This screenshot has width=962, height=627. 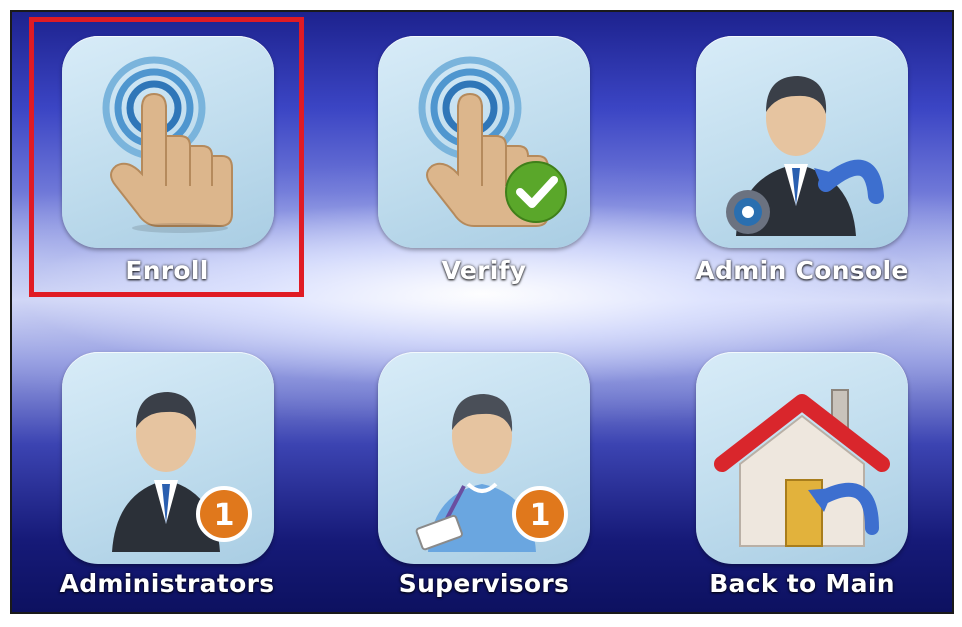 I want to click on administrators-badge: 1, so click(x=224, y=515).